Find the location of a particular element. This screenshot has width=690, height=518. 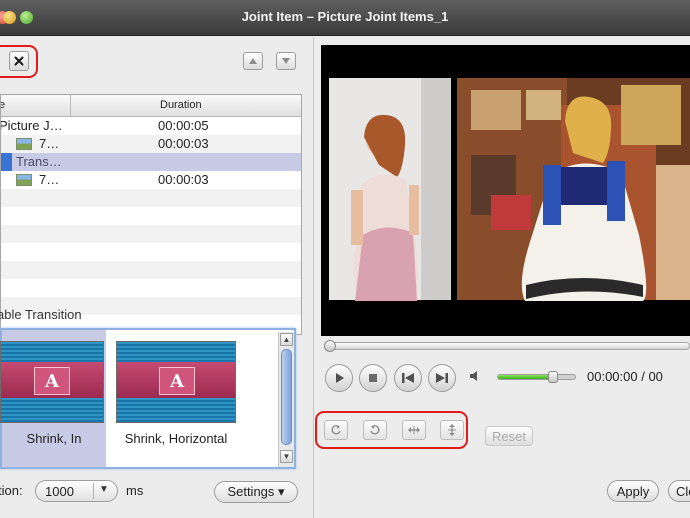

flip-horizontal-icon is located at coordinates (414, 430).